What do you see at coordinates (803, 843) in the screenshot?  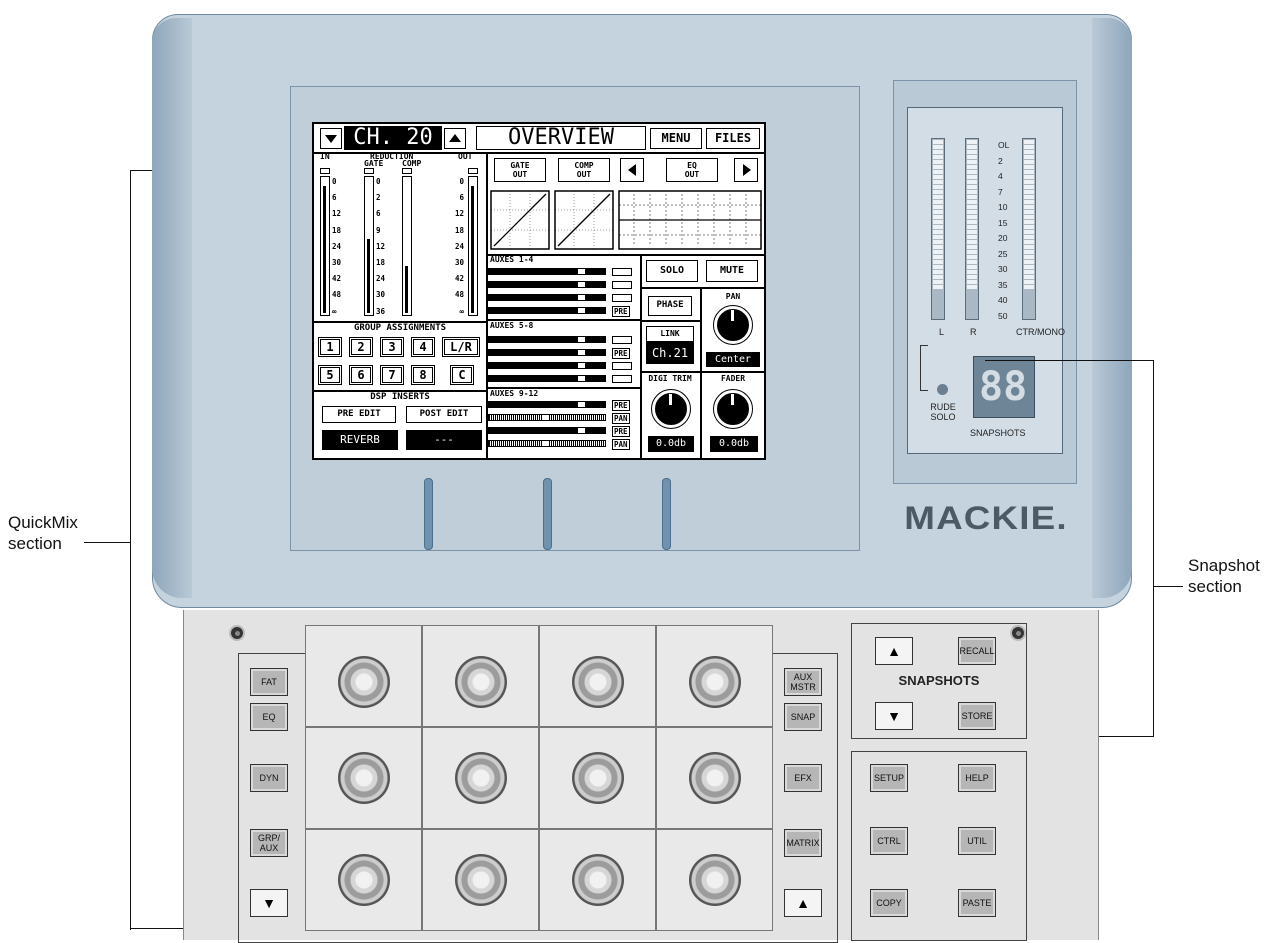 I see `matrix-button: MATRIX` at bounding box center [803, 843].